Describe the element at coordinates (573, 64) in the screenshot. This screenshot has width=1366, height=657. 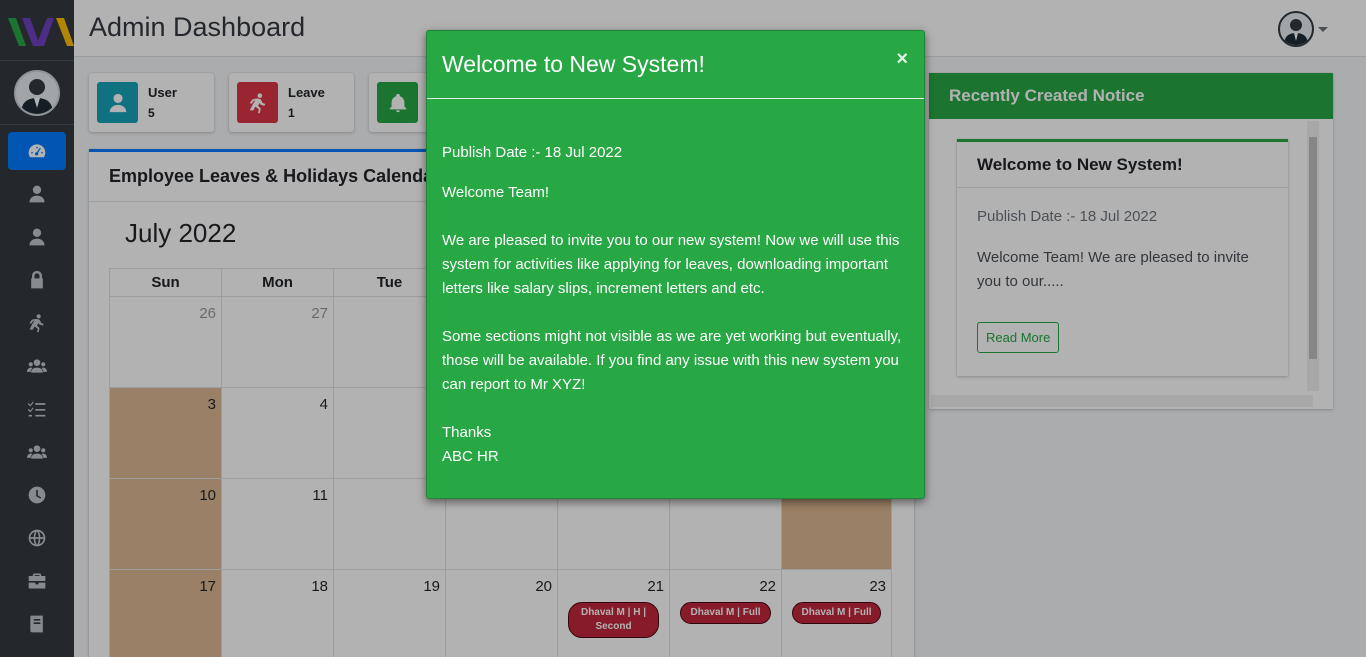
I see `modal-title: Welcome to New System!` at that location.